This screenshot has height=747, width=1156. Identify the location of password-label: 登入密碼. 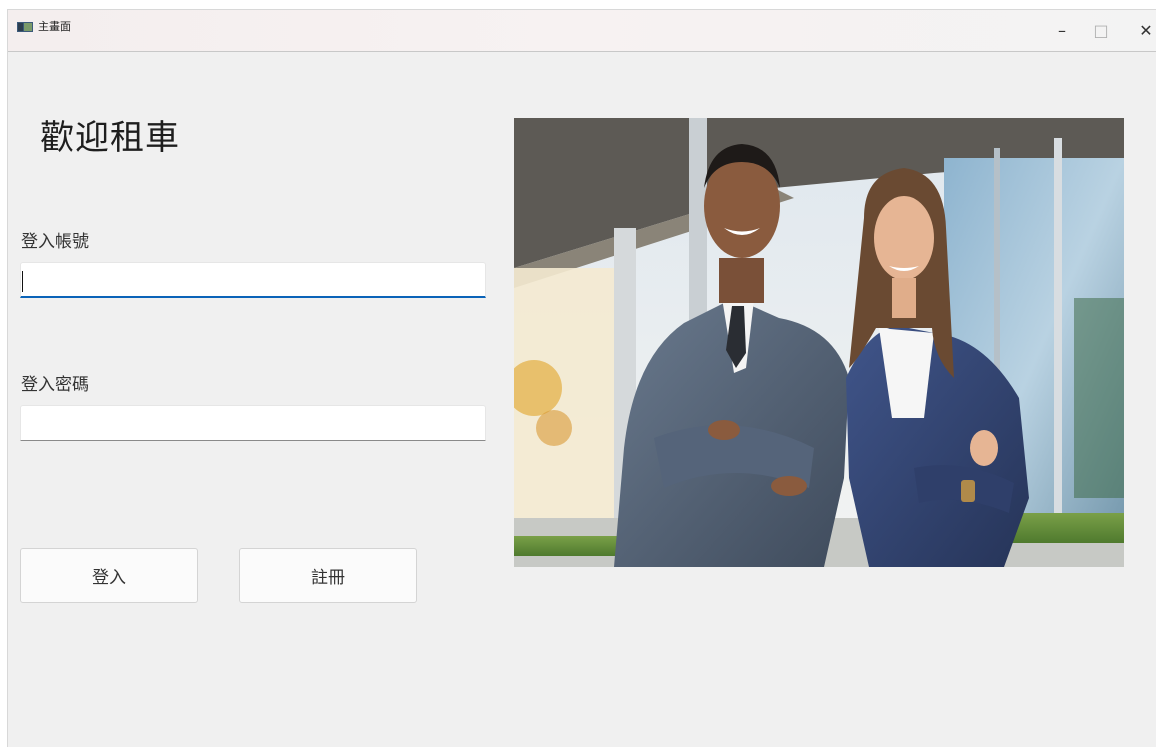
(55, 385).